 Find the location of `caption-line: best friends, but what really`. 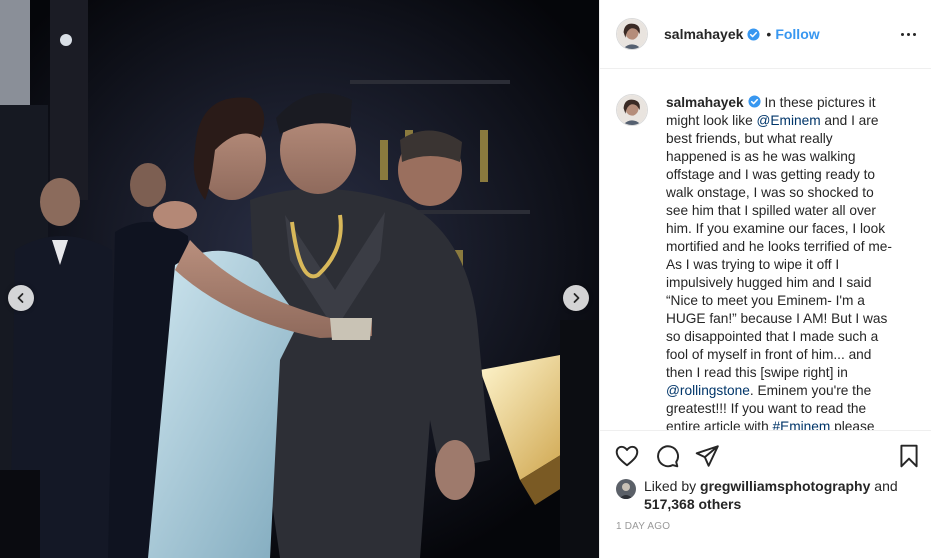

caption-line: best friends, but what really is located at coordinates (749, 138).